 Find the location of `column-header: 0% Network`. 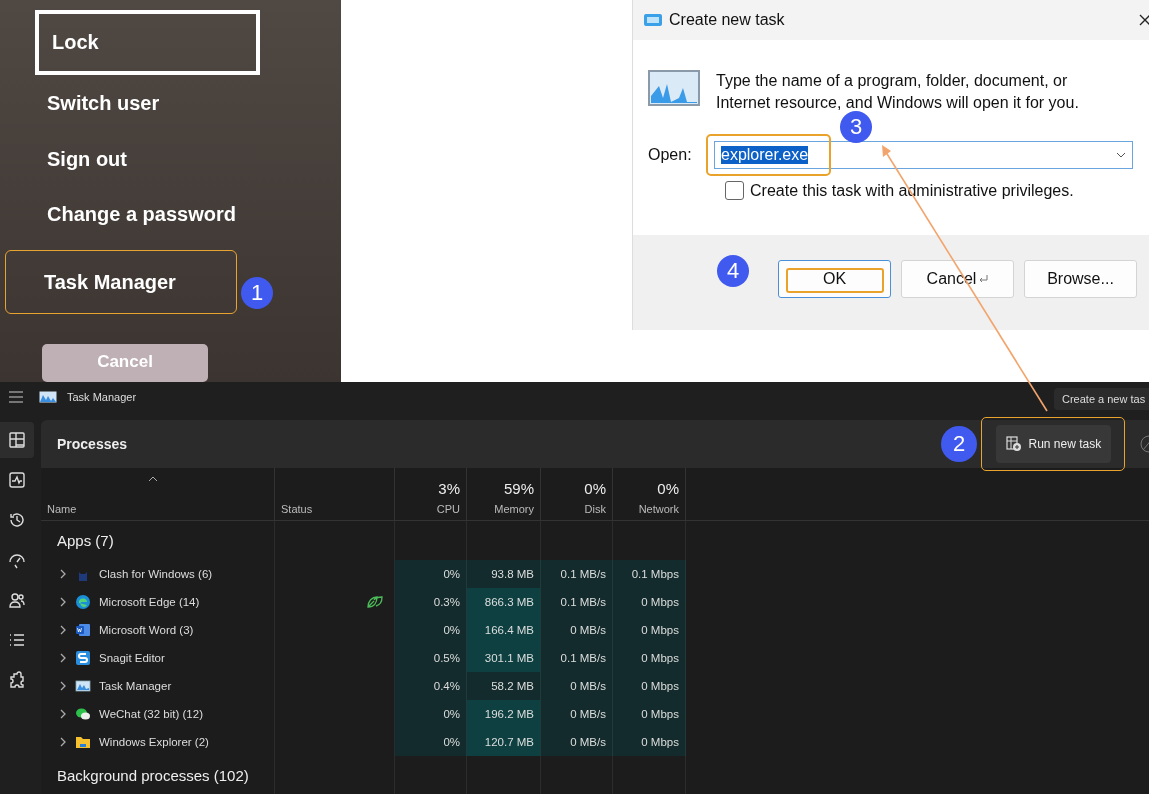

column-header: 0% Network is located at coordinates (649, 494).